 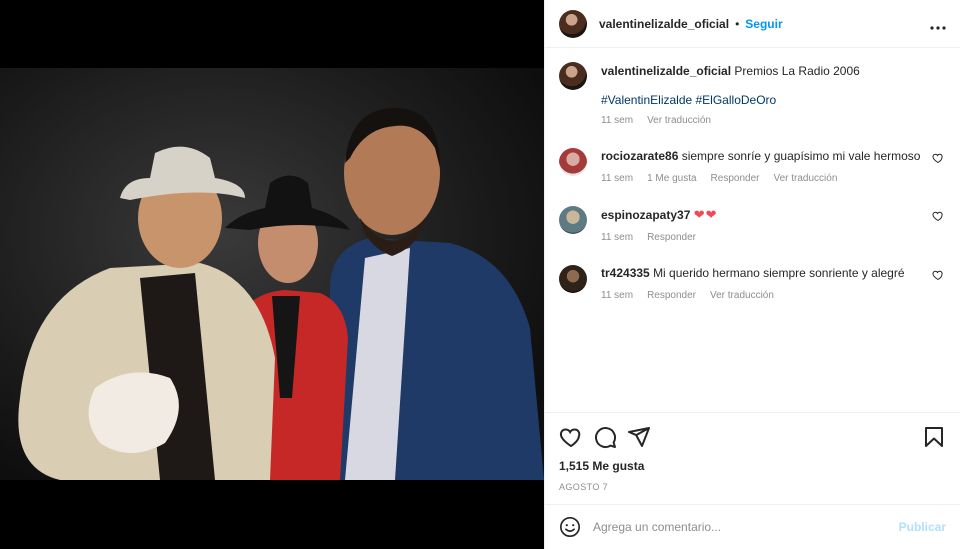 I want to click on bookmark-icon, so click(x=934, y=437).